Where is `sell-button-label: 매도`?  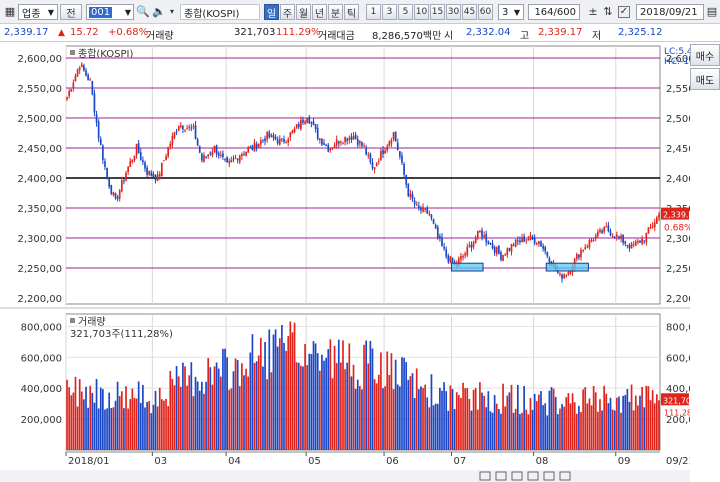
sell-button-label: 매도 is located at coordinates (705, 81).